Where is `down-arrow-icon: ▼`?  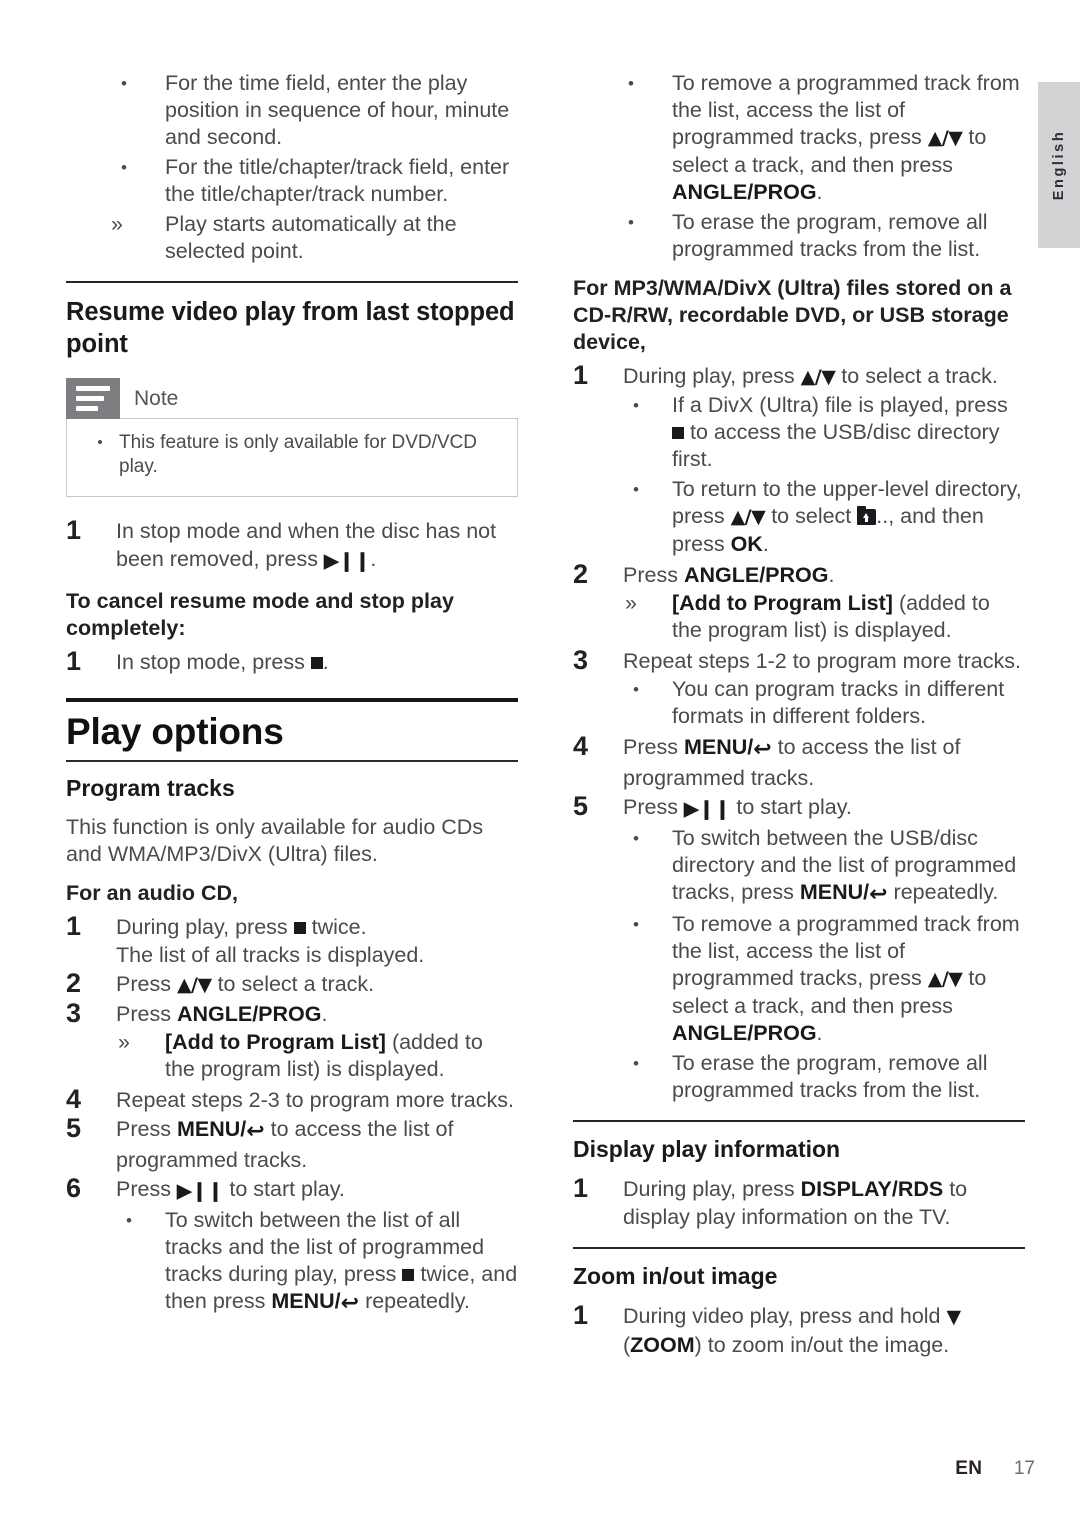
down-arrow-icon: ▼ is located at coordinates (954, 1317).